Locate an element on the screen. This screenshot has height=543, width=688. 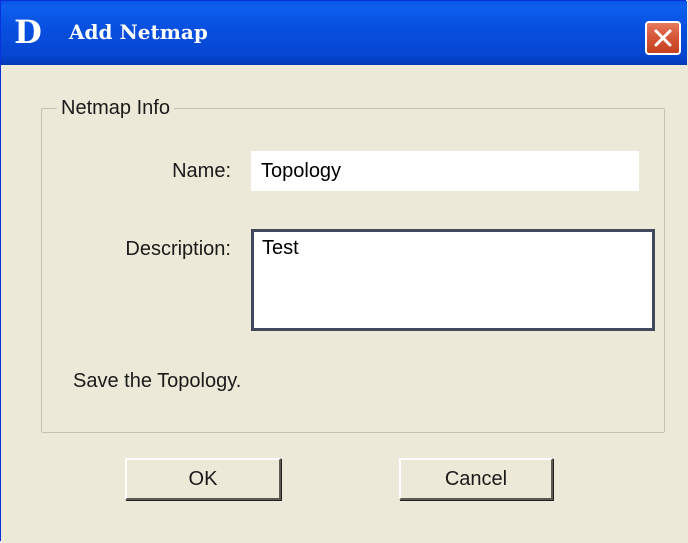
close-button is located at coordinates (663, 38).